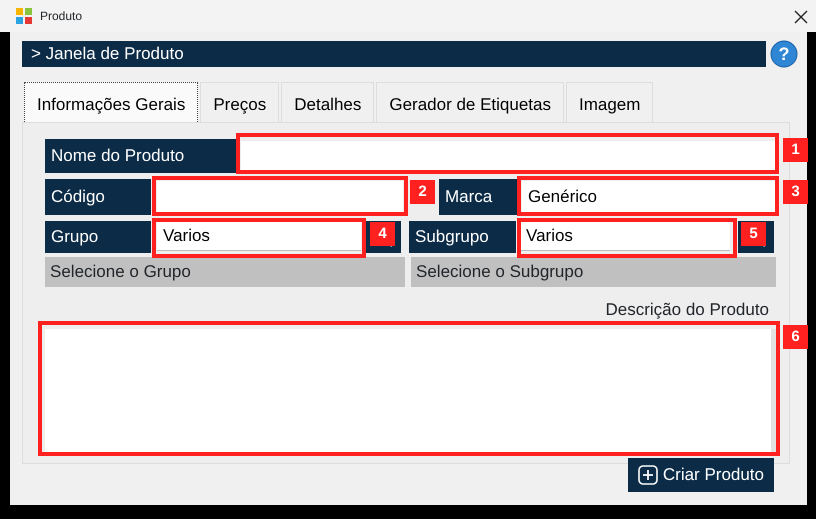 The image size is (816, 519). I want to click on close-icon, so click(801, 17).